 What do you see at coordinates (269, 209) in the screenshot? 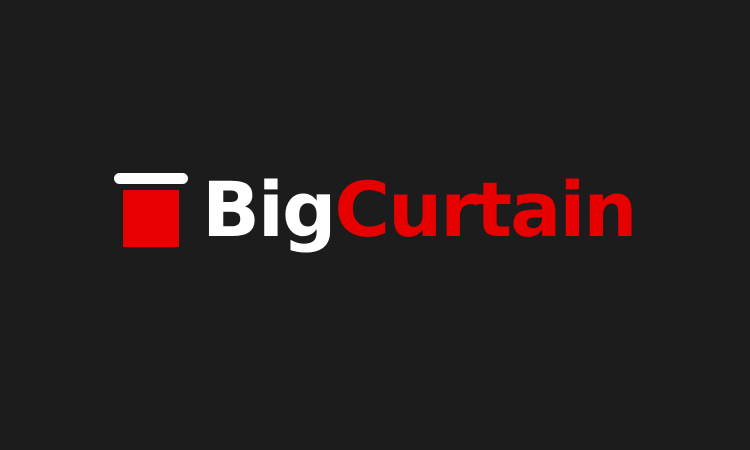
I see `wordmark-big: Big` at bounding box center [269, 209].